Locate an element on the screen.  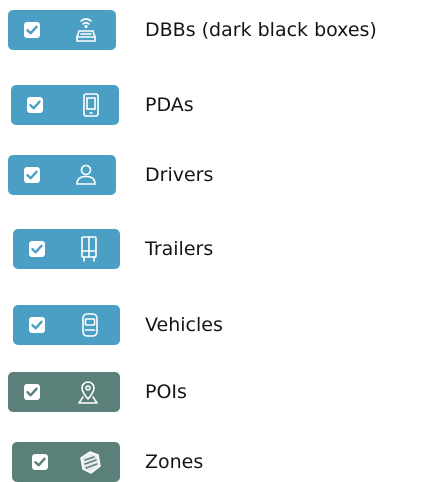
layer-label: PDAs is located at coordinates (169, 105).